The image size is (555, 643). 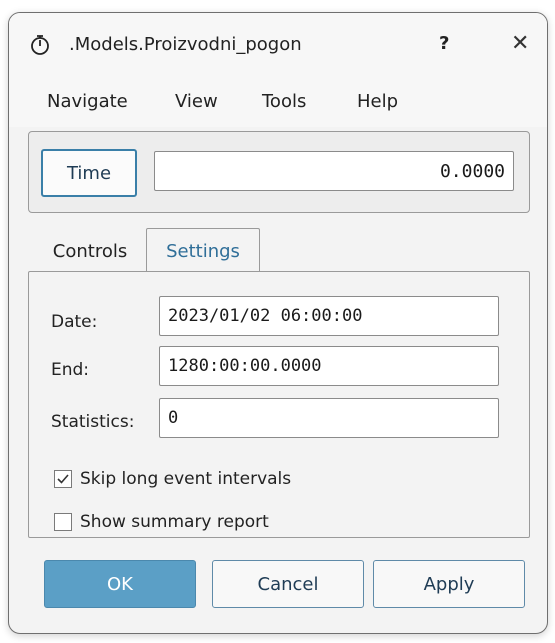 What do you see at coordinates (93, 422) in the screenshot?
I see `statistics-label: Statistics:` at bounding box center [93, 422].